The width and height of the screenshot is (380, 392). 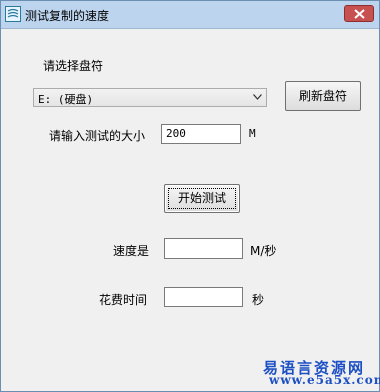 I want to click on refresh-drives-button: 刷新盘符, so click(x=323, y=96).